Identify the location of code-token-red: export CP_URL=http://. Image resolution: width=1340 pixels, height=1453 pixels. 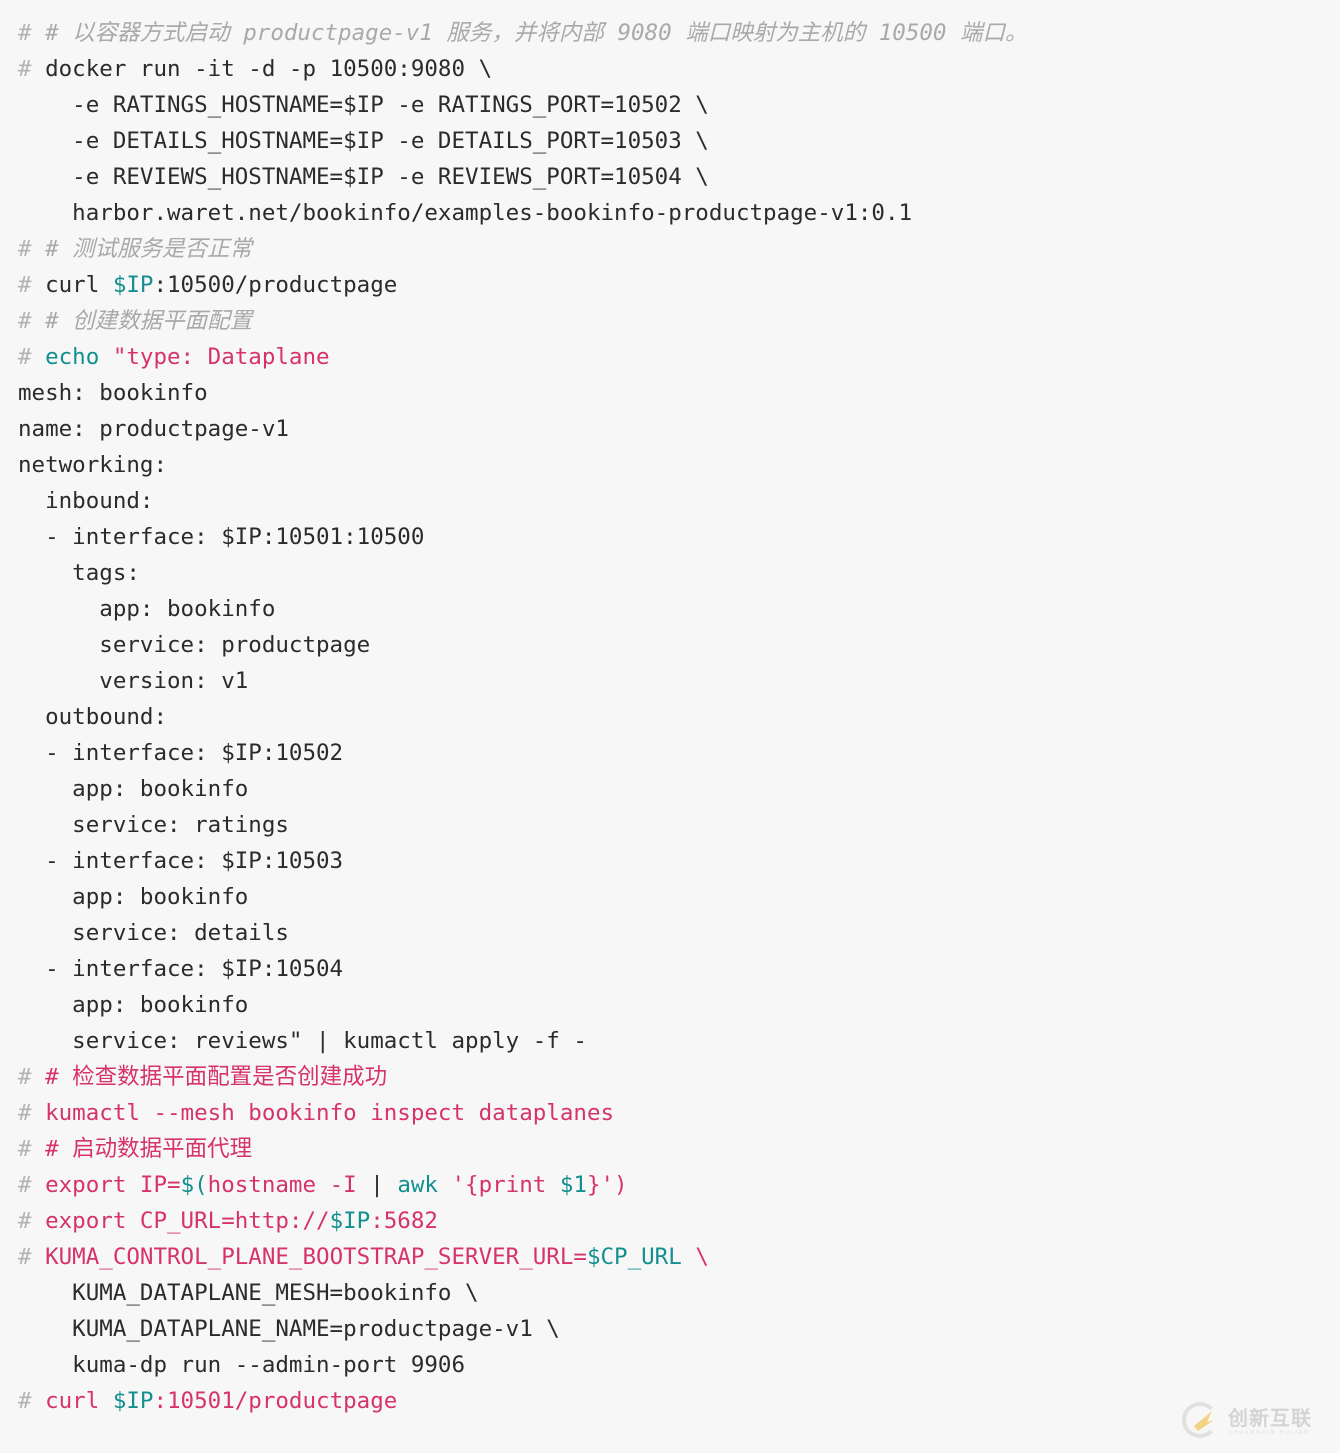
(187, 1221).